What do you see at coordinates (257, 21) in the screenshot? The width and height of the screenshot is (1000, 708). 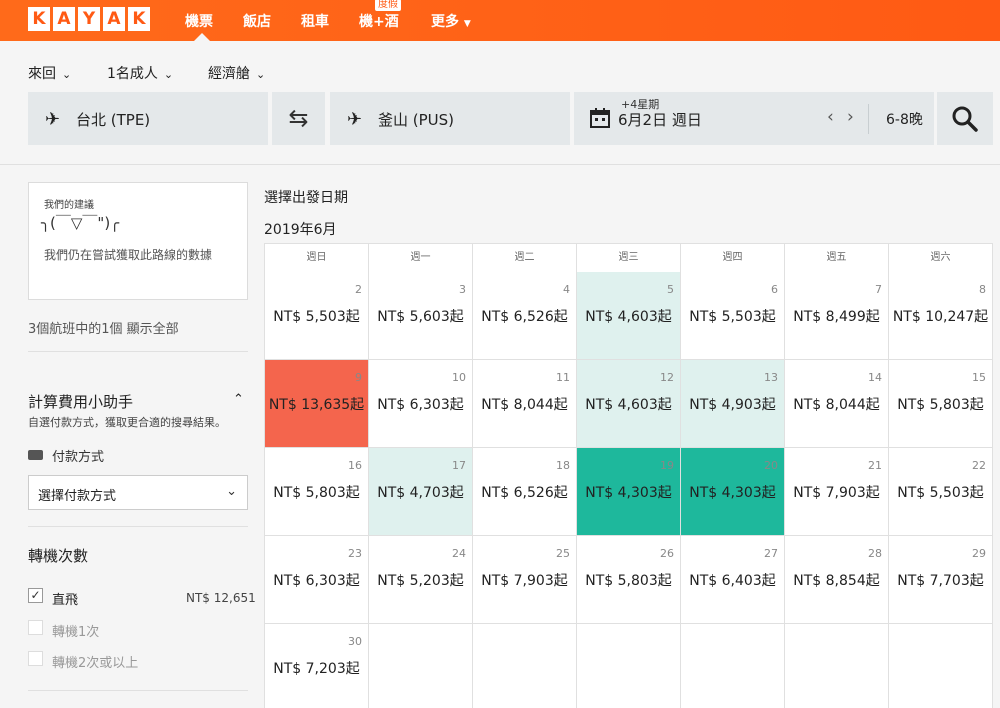 I see `nav-hotels: 飯店` at bounding box center [257, 21].